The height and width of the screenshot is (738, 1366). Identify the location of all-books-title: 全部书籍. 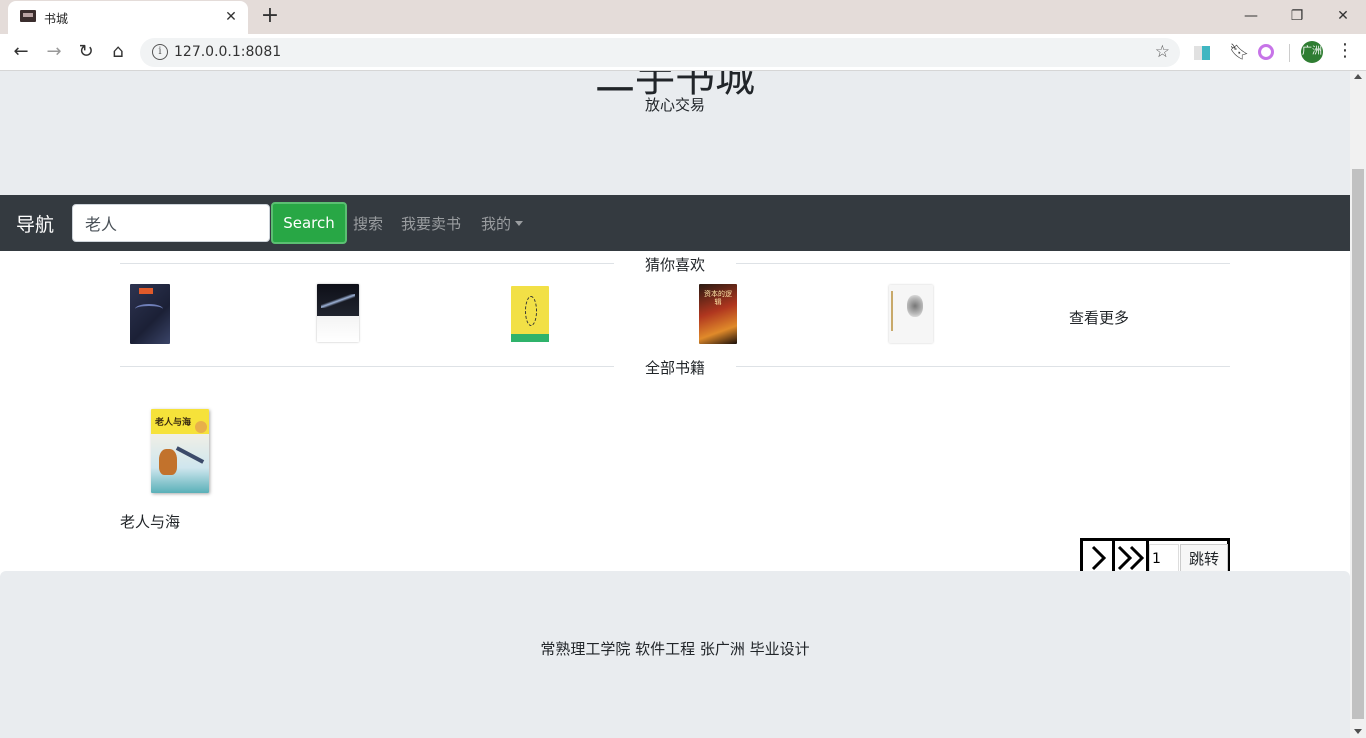
(674, 368).